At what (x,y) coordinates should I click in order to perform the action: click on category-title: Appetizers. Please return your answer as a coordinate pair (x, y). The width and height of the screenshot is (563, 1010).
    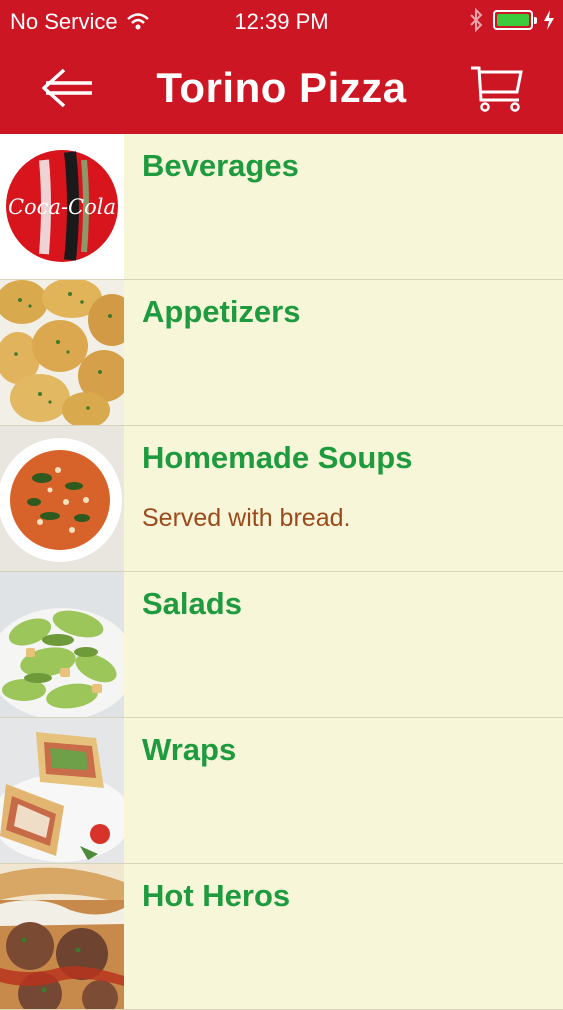
    Looking at the image, I should click on (221, 311).